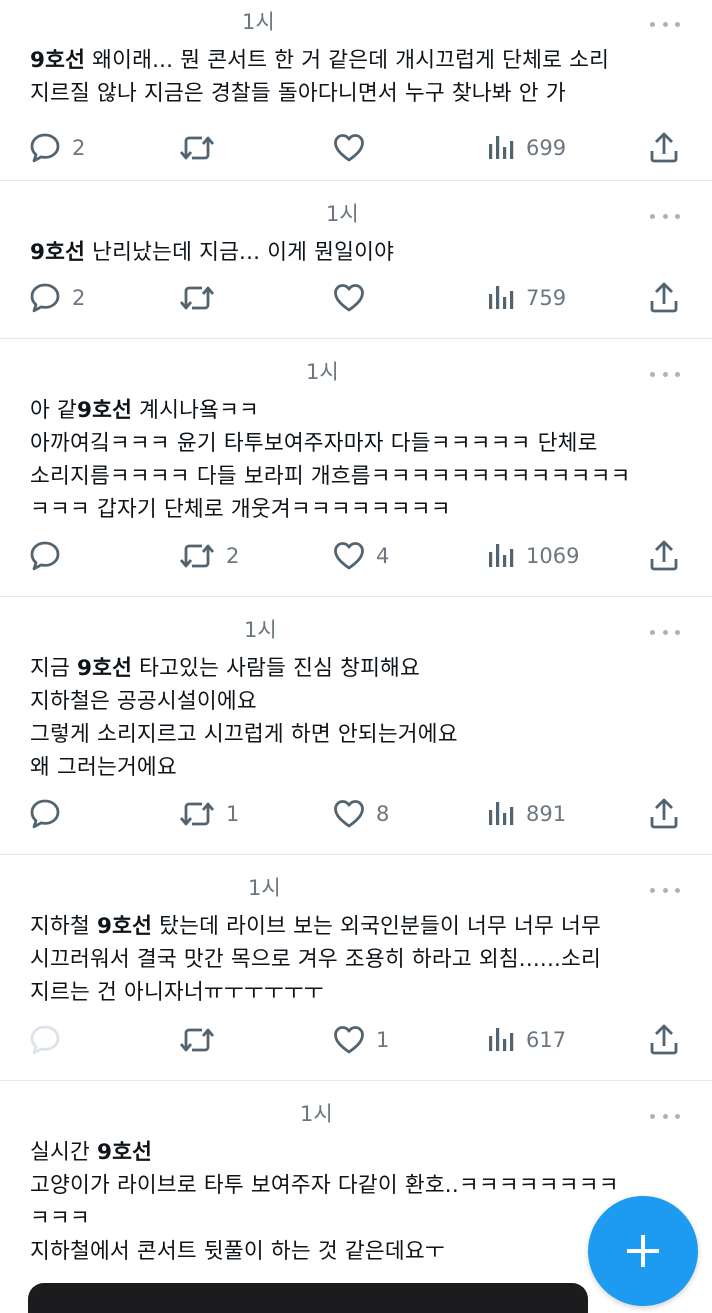 This screenshot has height=1313, width=712. What do you see at coordinates (383, 556) in the screenshot?
I see `like-count: 4` at bounding box center [383, 556].